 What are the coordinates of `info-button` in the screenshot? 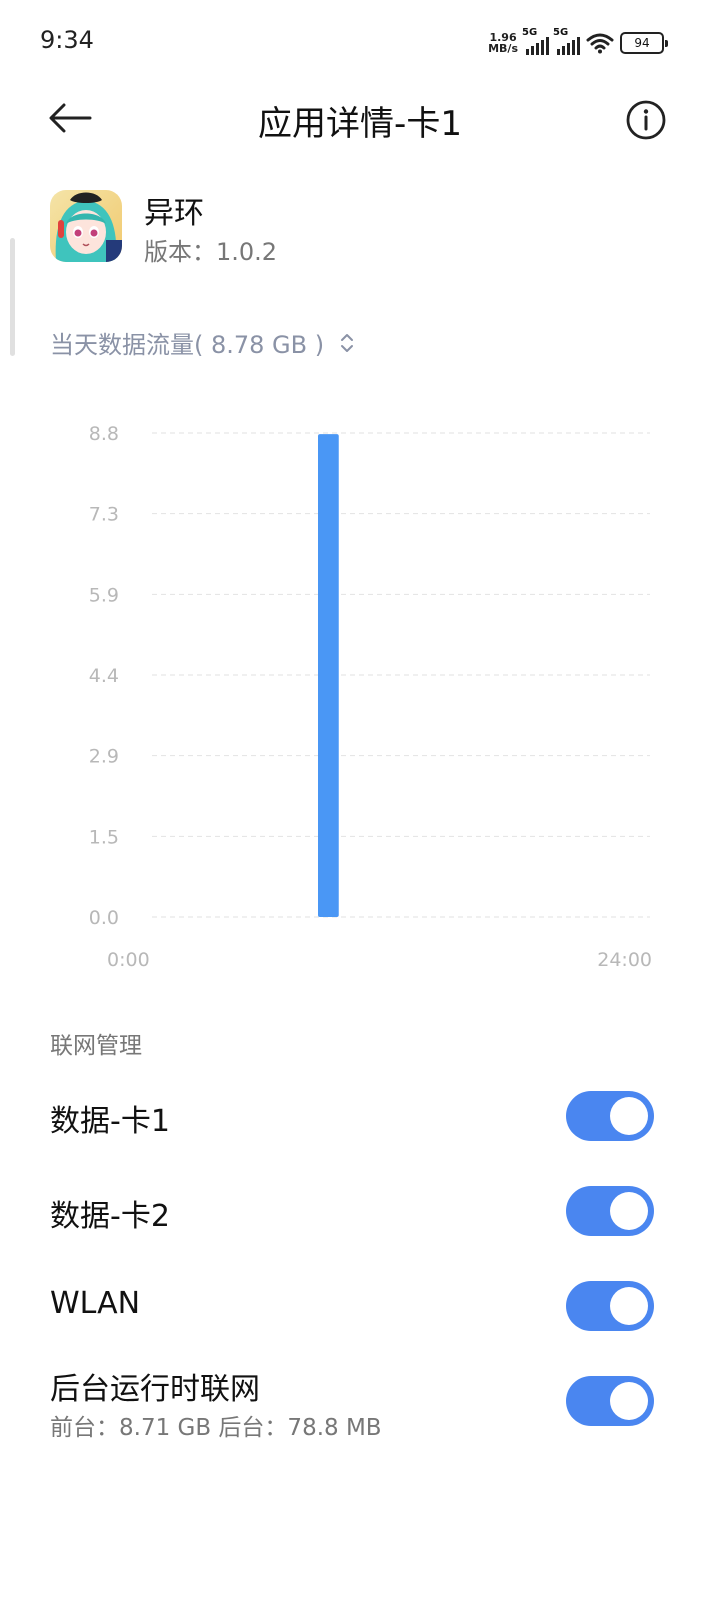 It's located at (646, 120).